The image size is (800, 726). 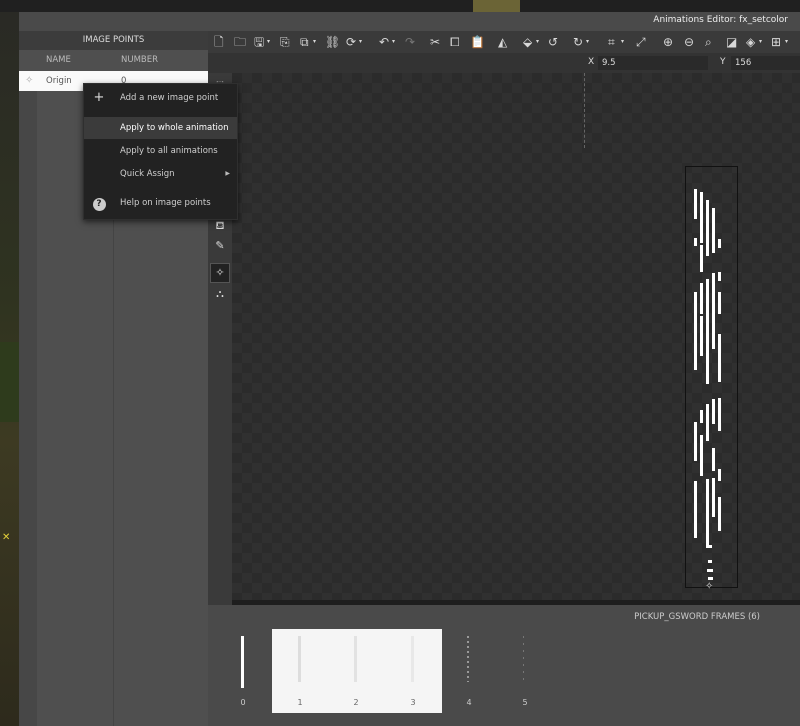 I want to click on image-point-tool-icon: ✧, so click(x=220, y=273).